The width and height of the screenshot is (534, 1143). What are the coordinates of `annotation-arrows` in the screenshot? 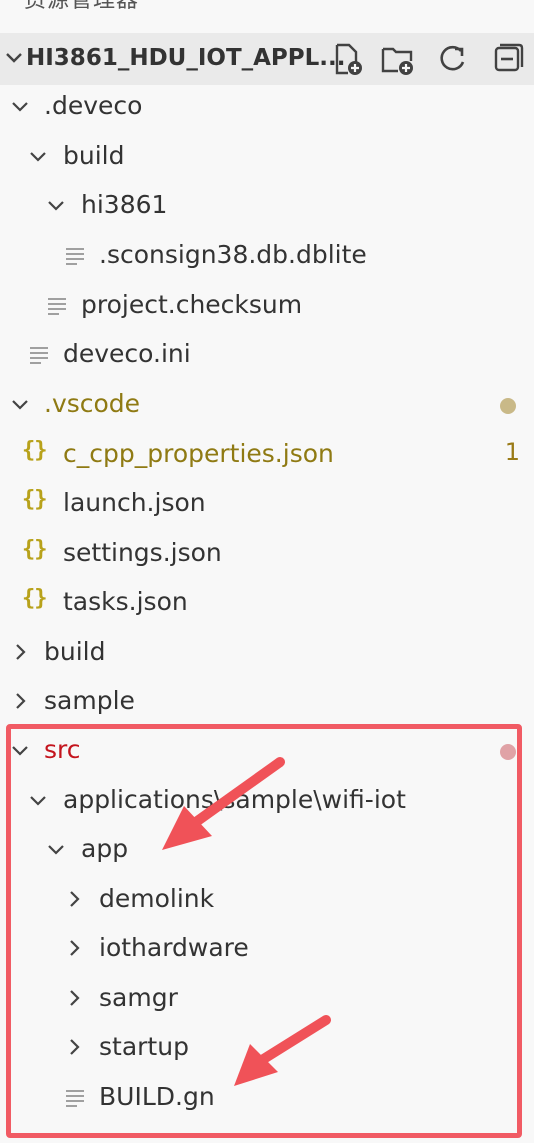 It's located at (246, 921).